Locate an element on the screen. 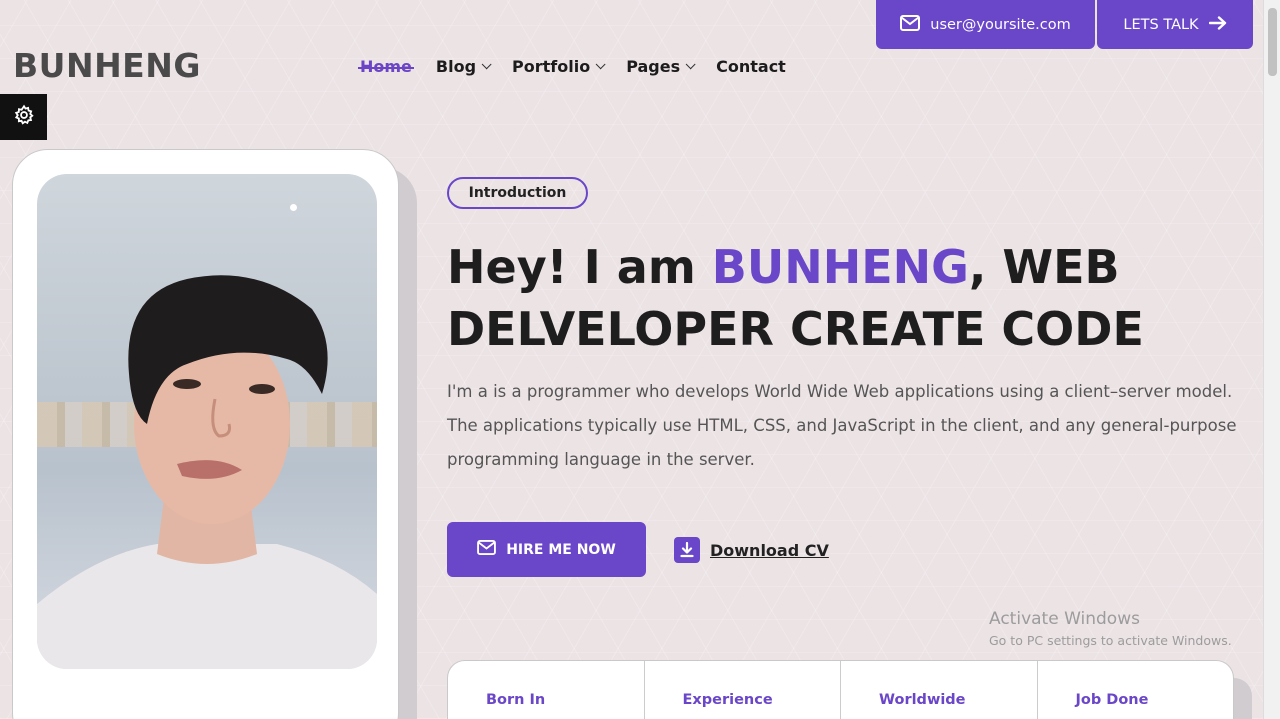 Image resolution: width=1280 pixels, height=719 pixels. arrow-right-icon is located at coordinates (1217, 24).